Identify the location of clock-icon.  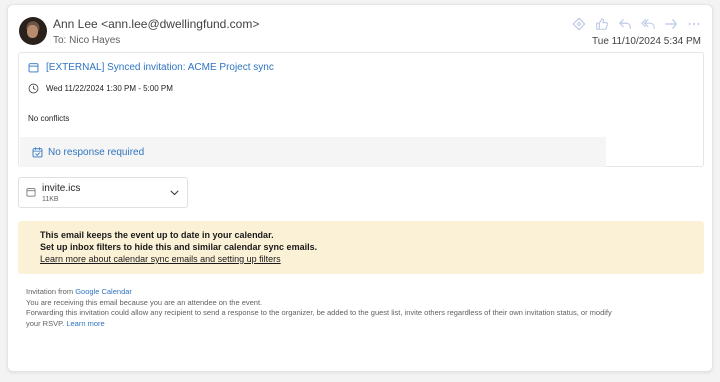
(33, 88).